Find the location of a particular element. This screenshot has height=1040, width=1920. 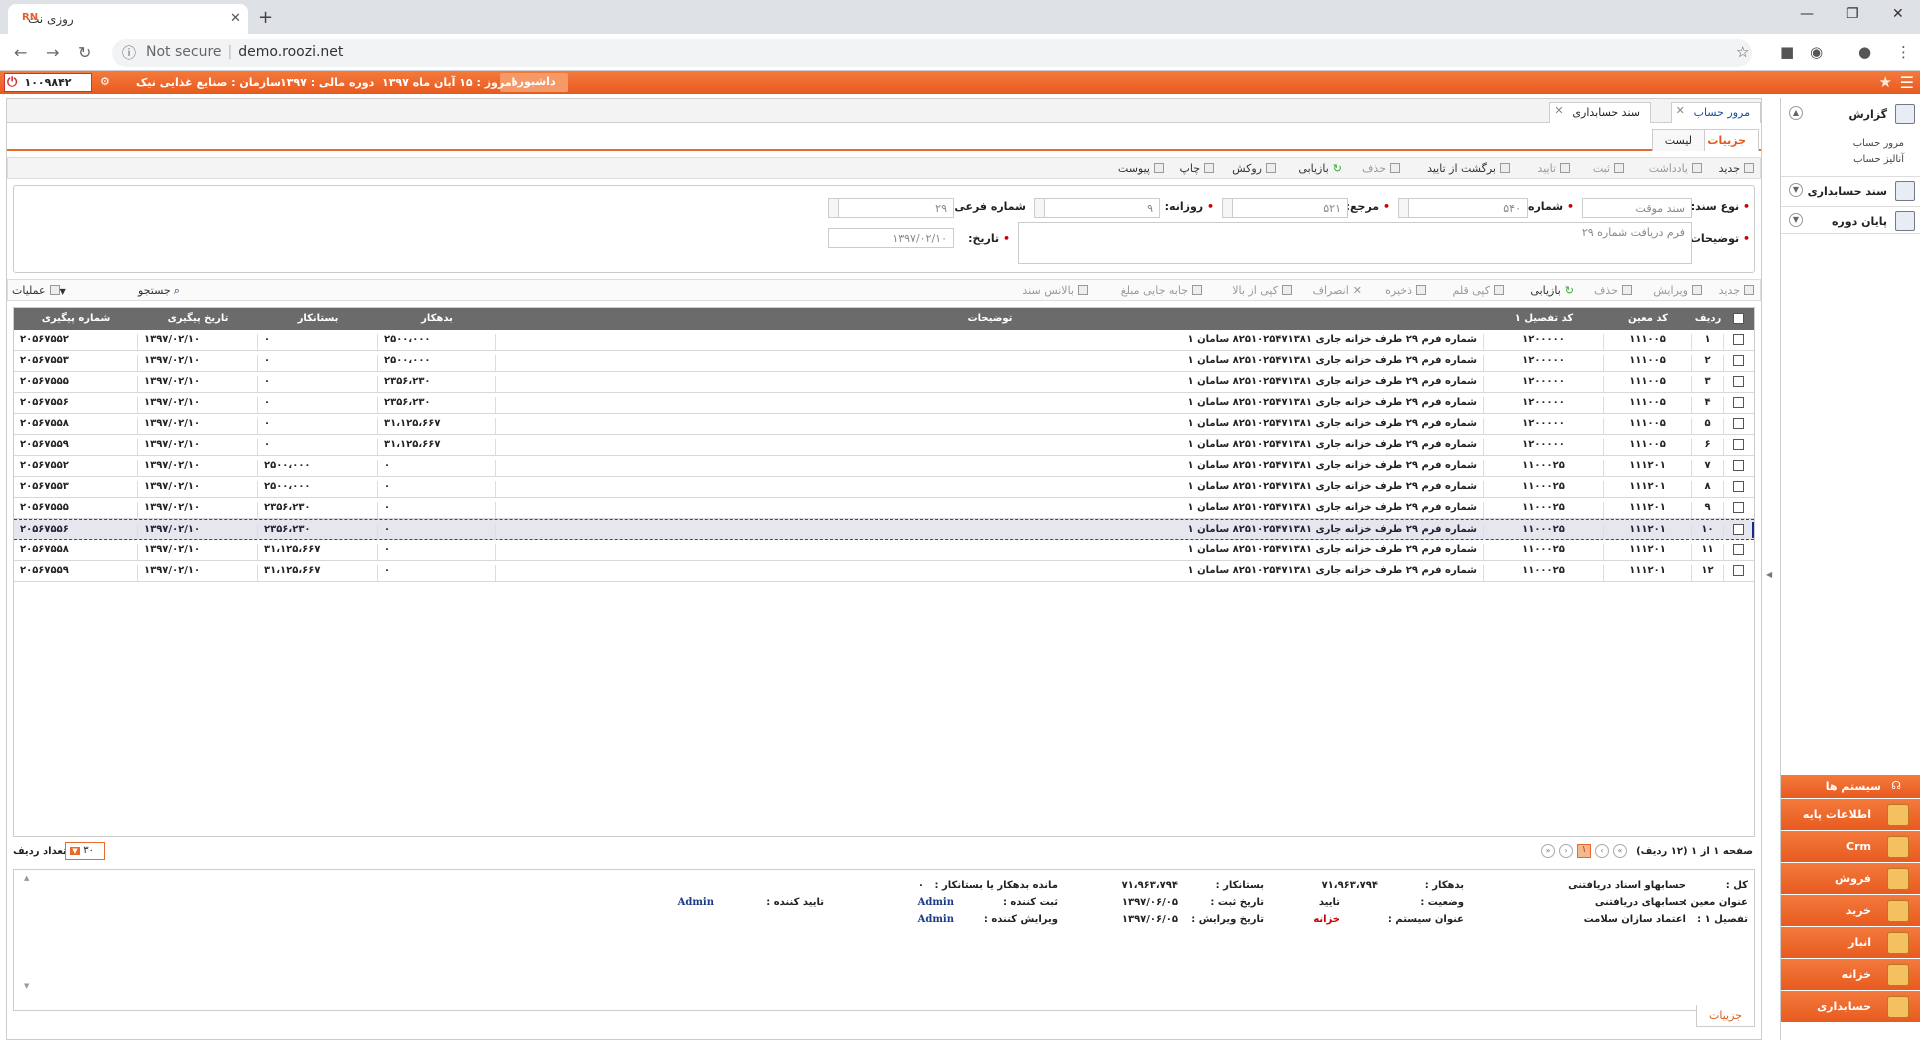

sidebar-item-warehouse: انبار is located at coordinates (1850, 942).